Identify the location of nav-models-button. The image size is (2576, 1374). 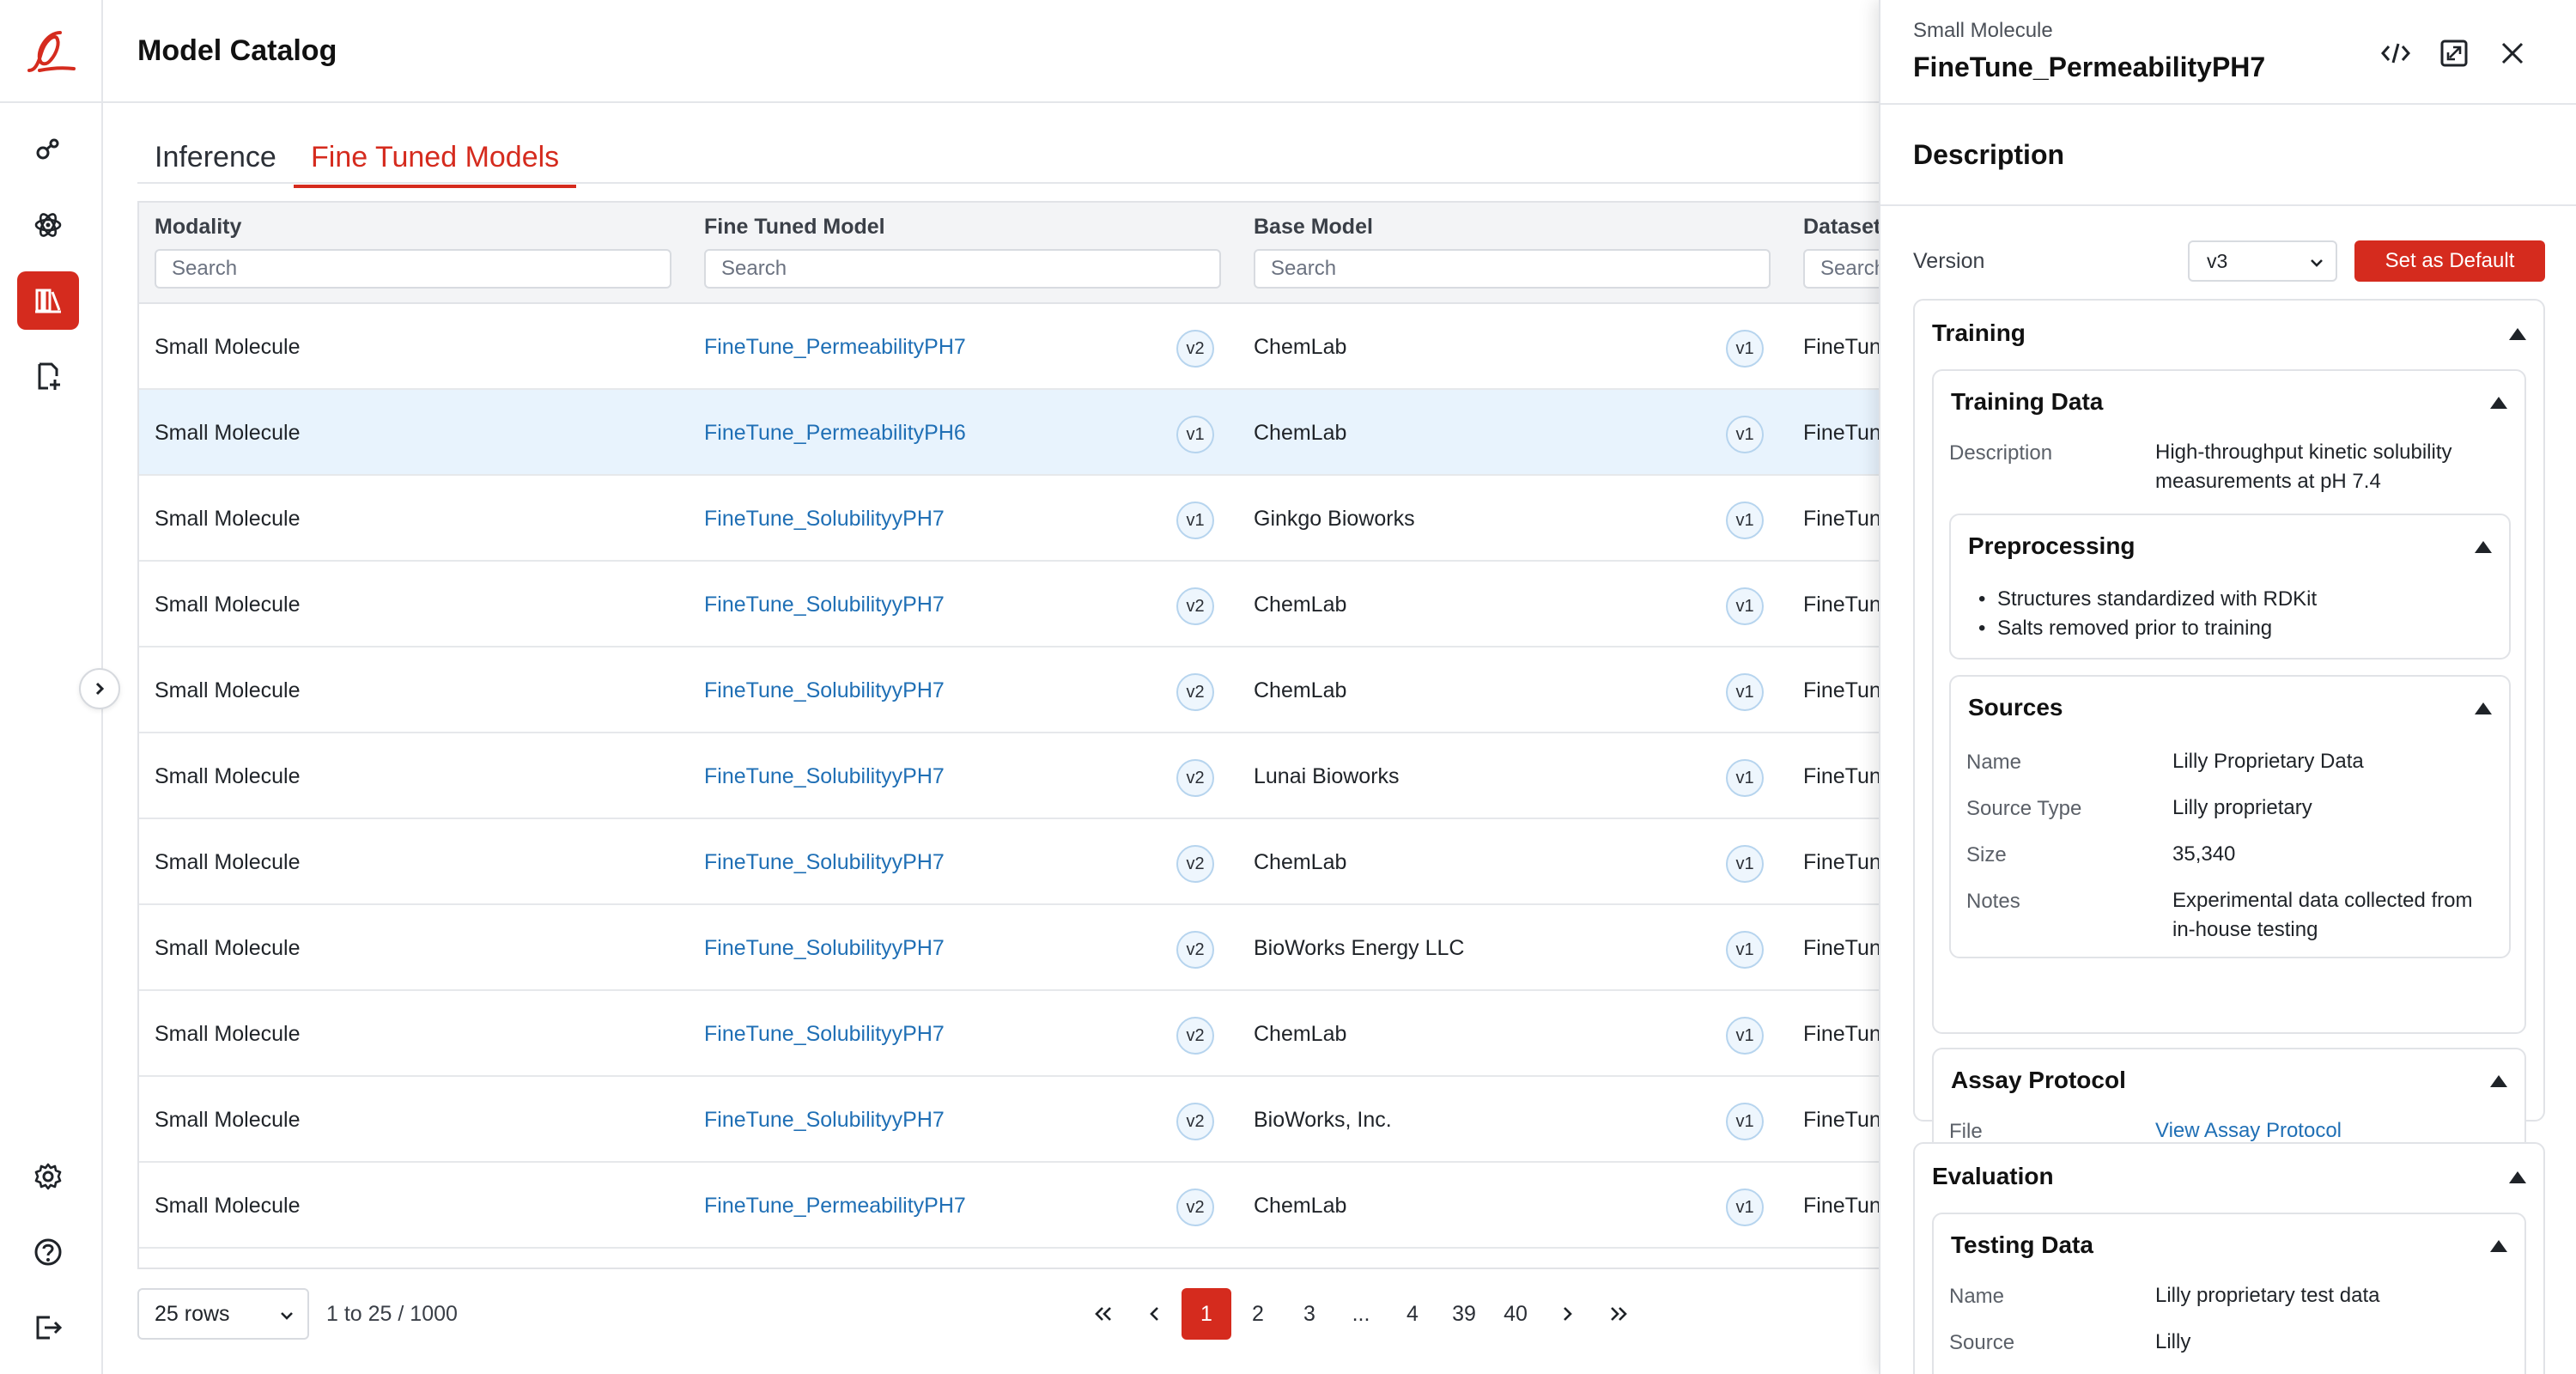
(48, 149).